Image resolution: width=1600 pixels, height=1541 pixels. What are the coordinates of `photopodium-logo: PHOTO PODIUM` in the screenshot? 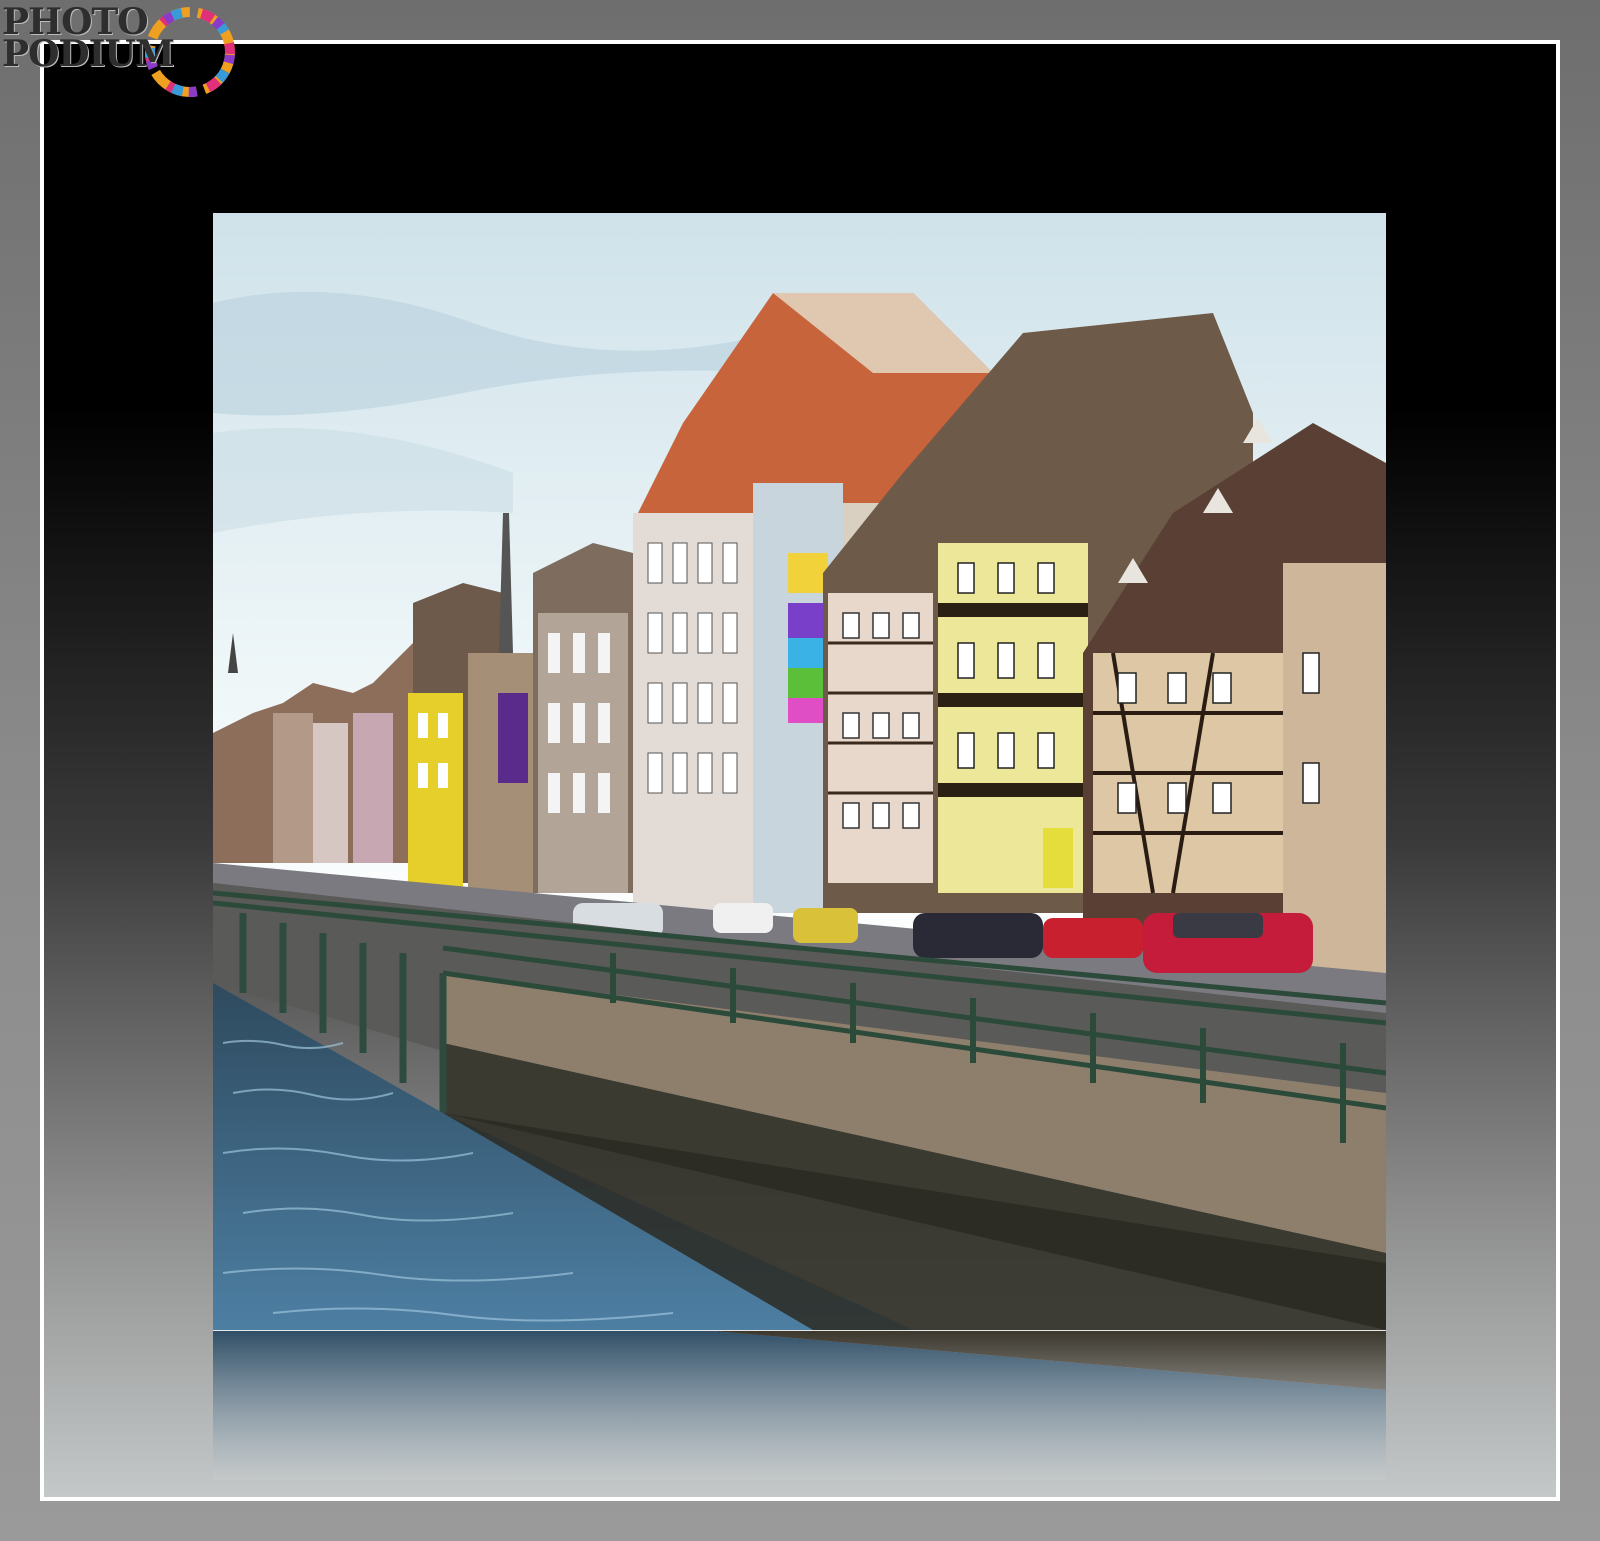 It's located at (120, 55).